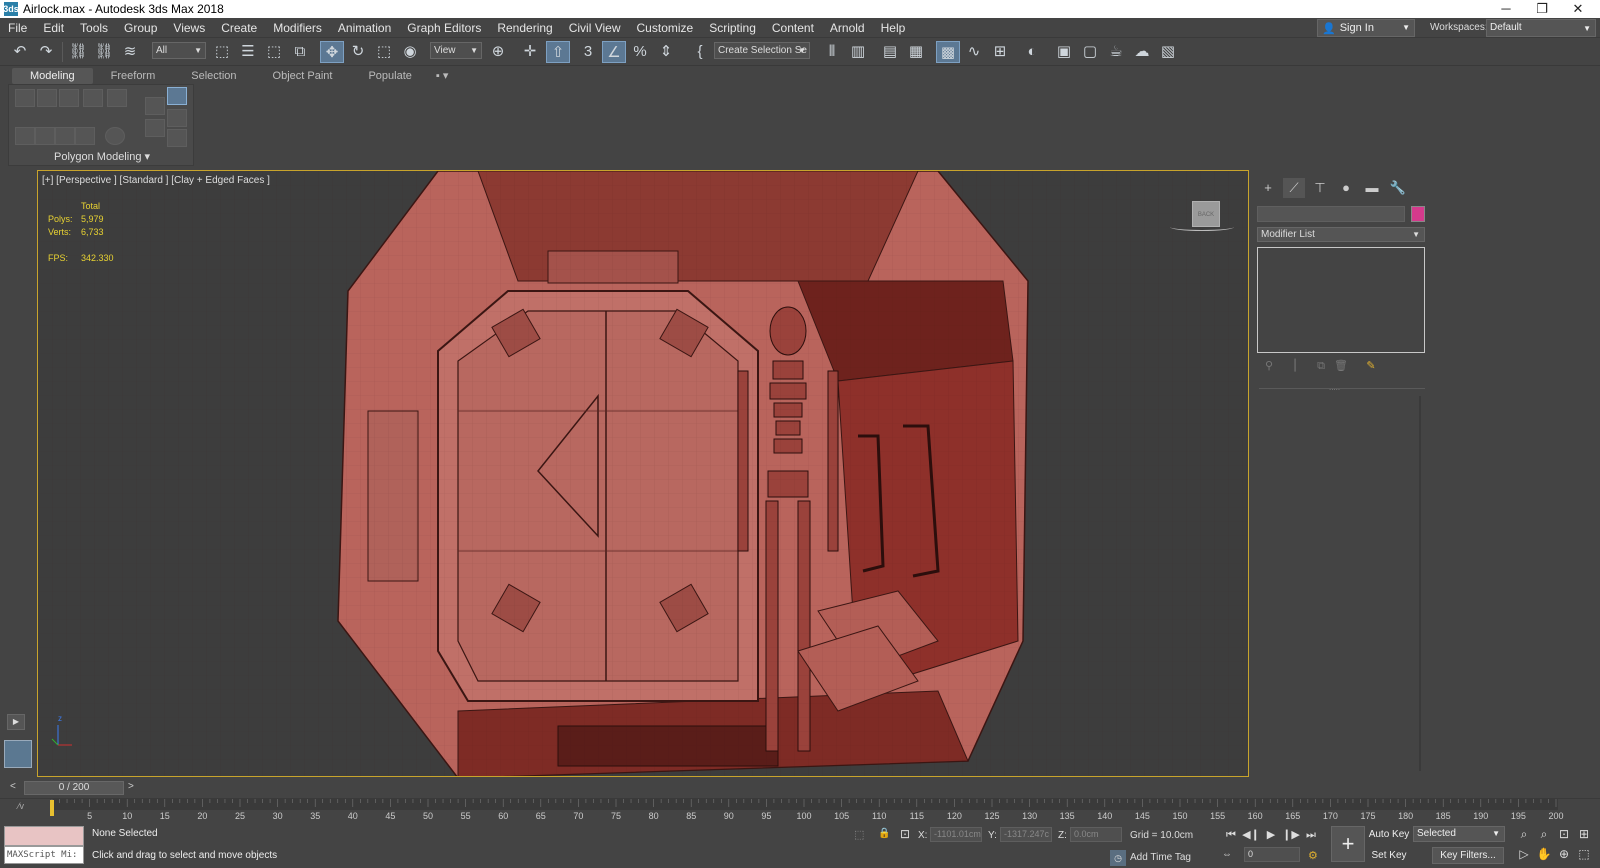 This screenshot has height=868, width=1600. Describe the element at coordinates (69, 98) in the screenshot. I see `border-mode-icon` at that location.